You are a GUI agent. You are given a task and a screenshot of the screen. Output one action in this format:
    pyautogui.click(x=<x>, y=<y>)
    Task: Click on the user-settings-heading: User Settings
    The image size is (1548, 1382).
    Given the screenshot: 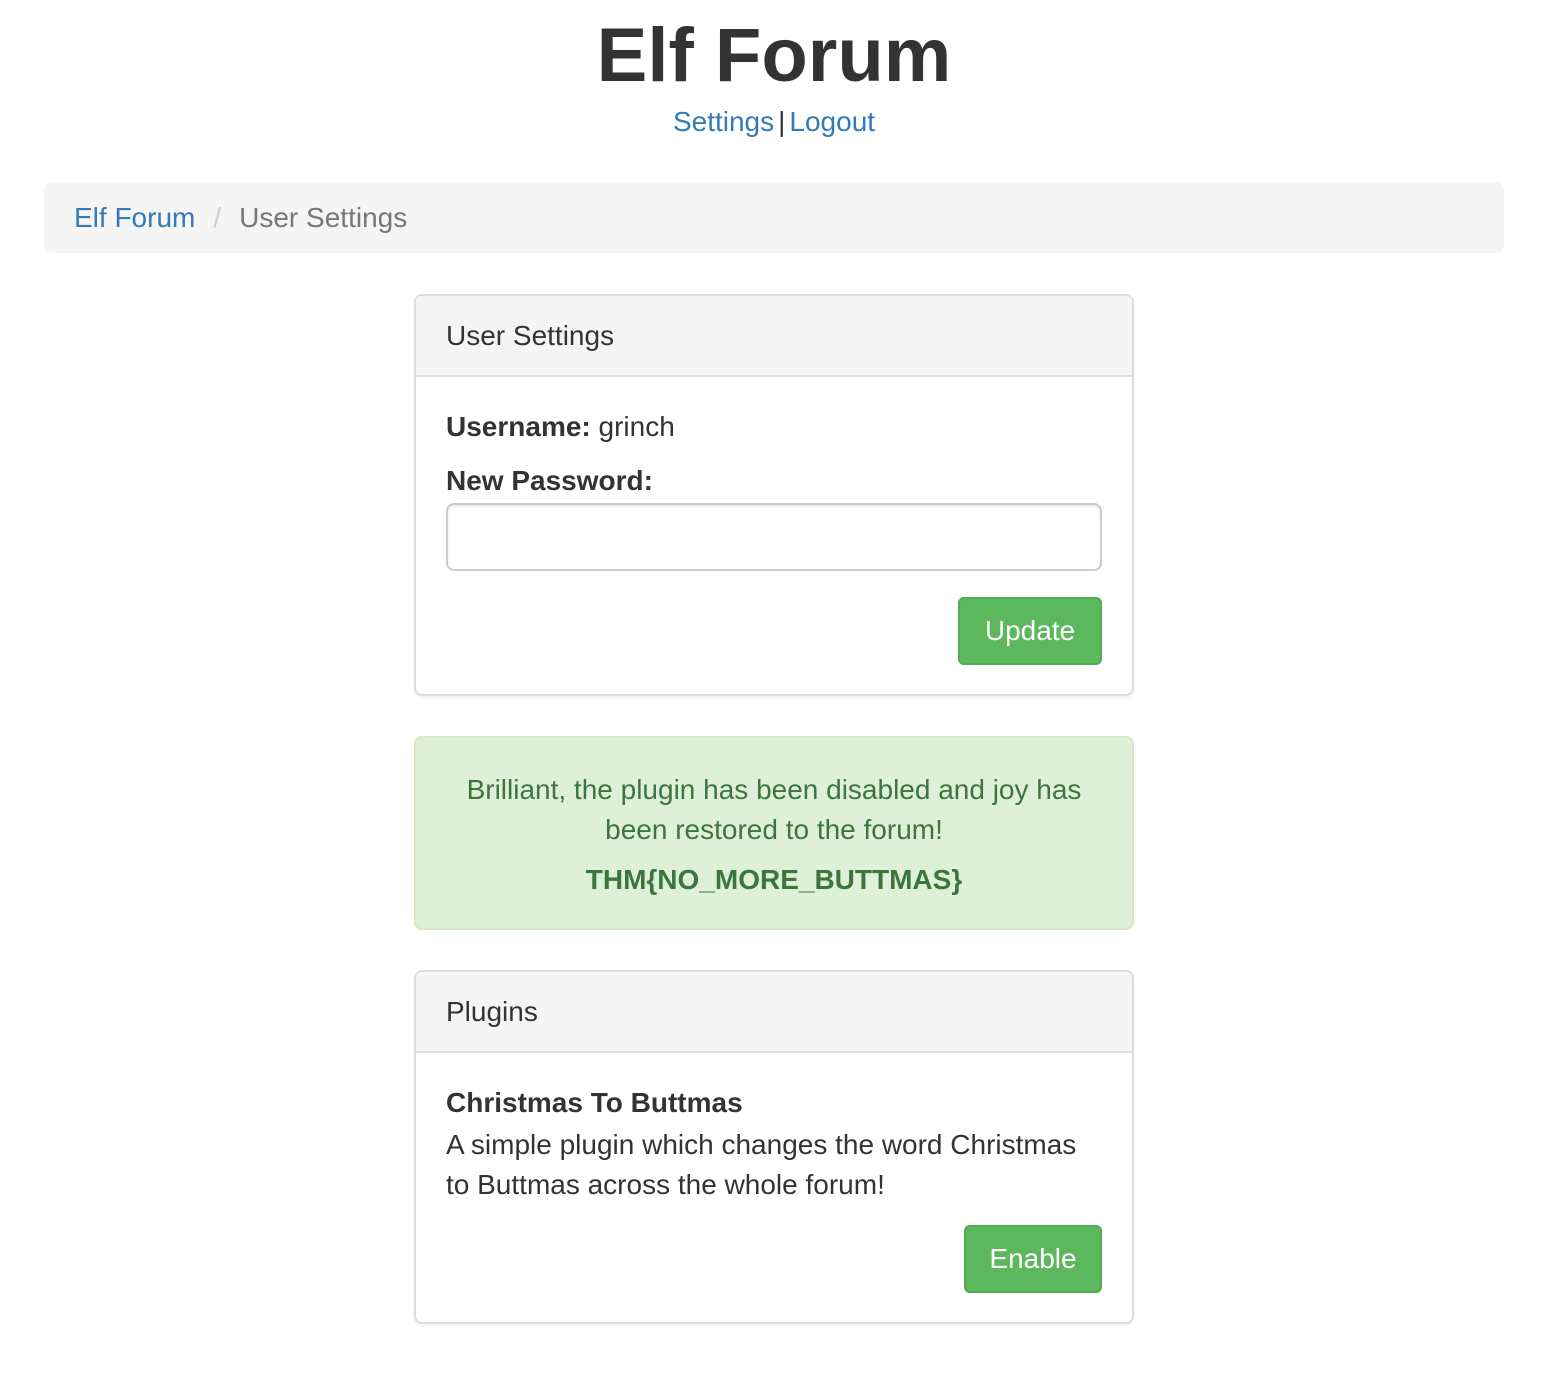 What is the action you would take?
    pyautogui.click(x=774, y=336)
    